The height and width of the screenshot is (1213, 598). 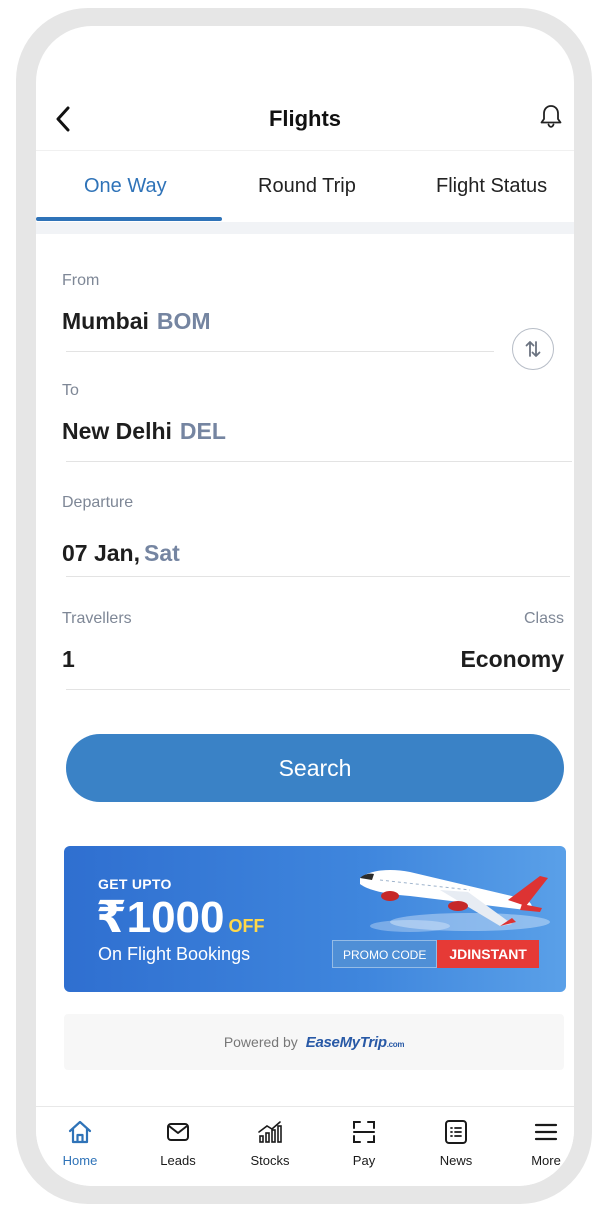 I want to click on nav-pay: Pay, so click(x=364, y=1142).